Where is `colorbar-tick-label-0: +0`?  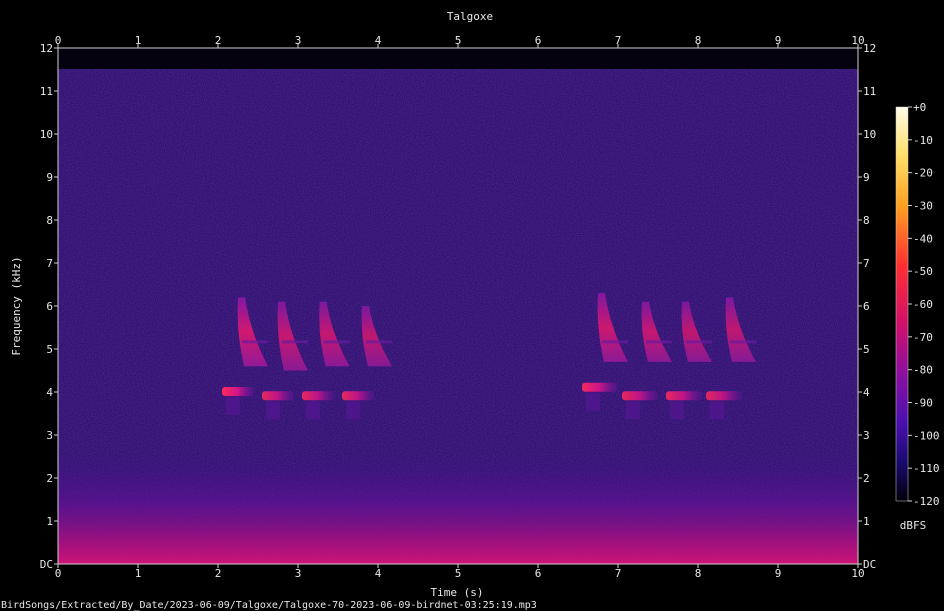 colorbar-tick-label-0: +0 is located at coordinates (919, 107).